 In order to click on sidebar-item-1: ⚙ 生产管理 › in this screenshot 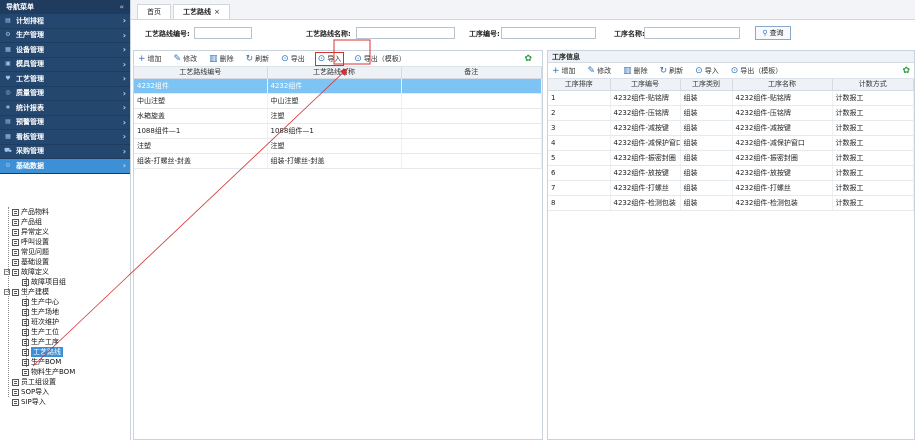, I will do `click(65, 36)`.